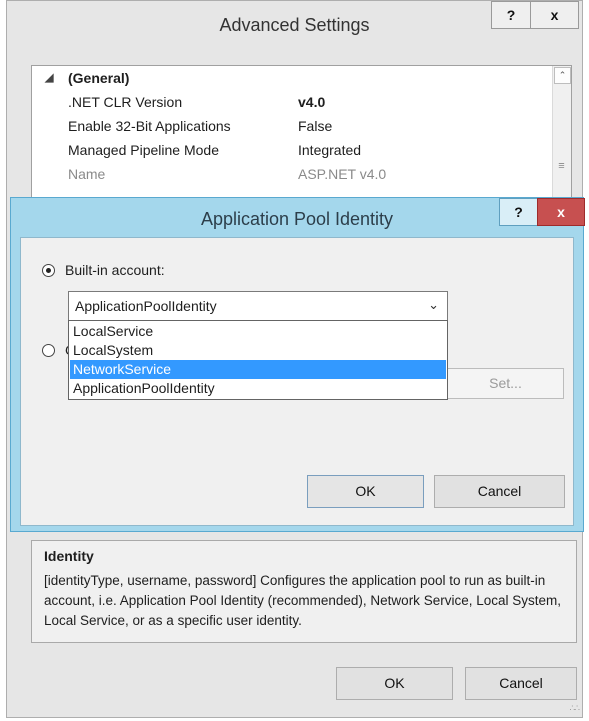 This screenshot has height=721, width=589. Describe the element at coordinates (330, 150) in the screenshot. I see `property-value: Integrated` at that location.